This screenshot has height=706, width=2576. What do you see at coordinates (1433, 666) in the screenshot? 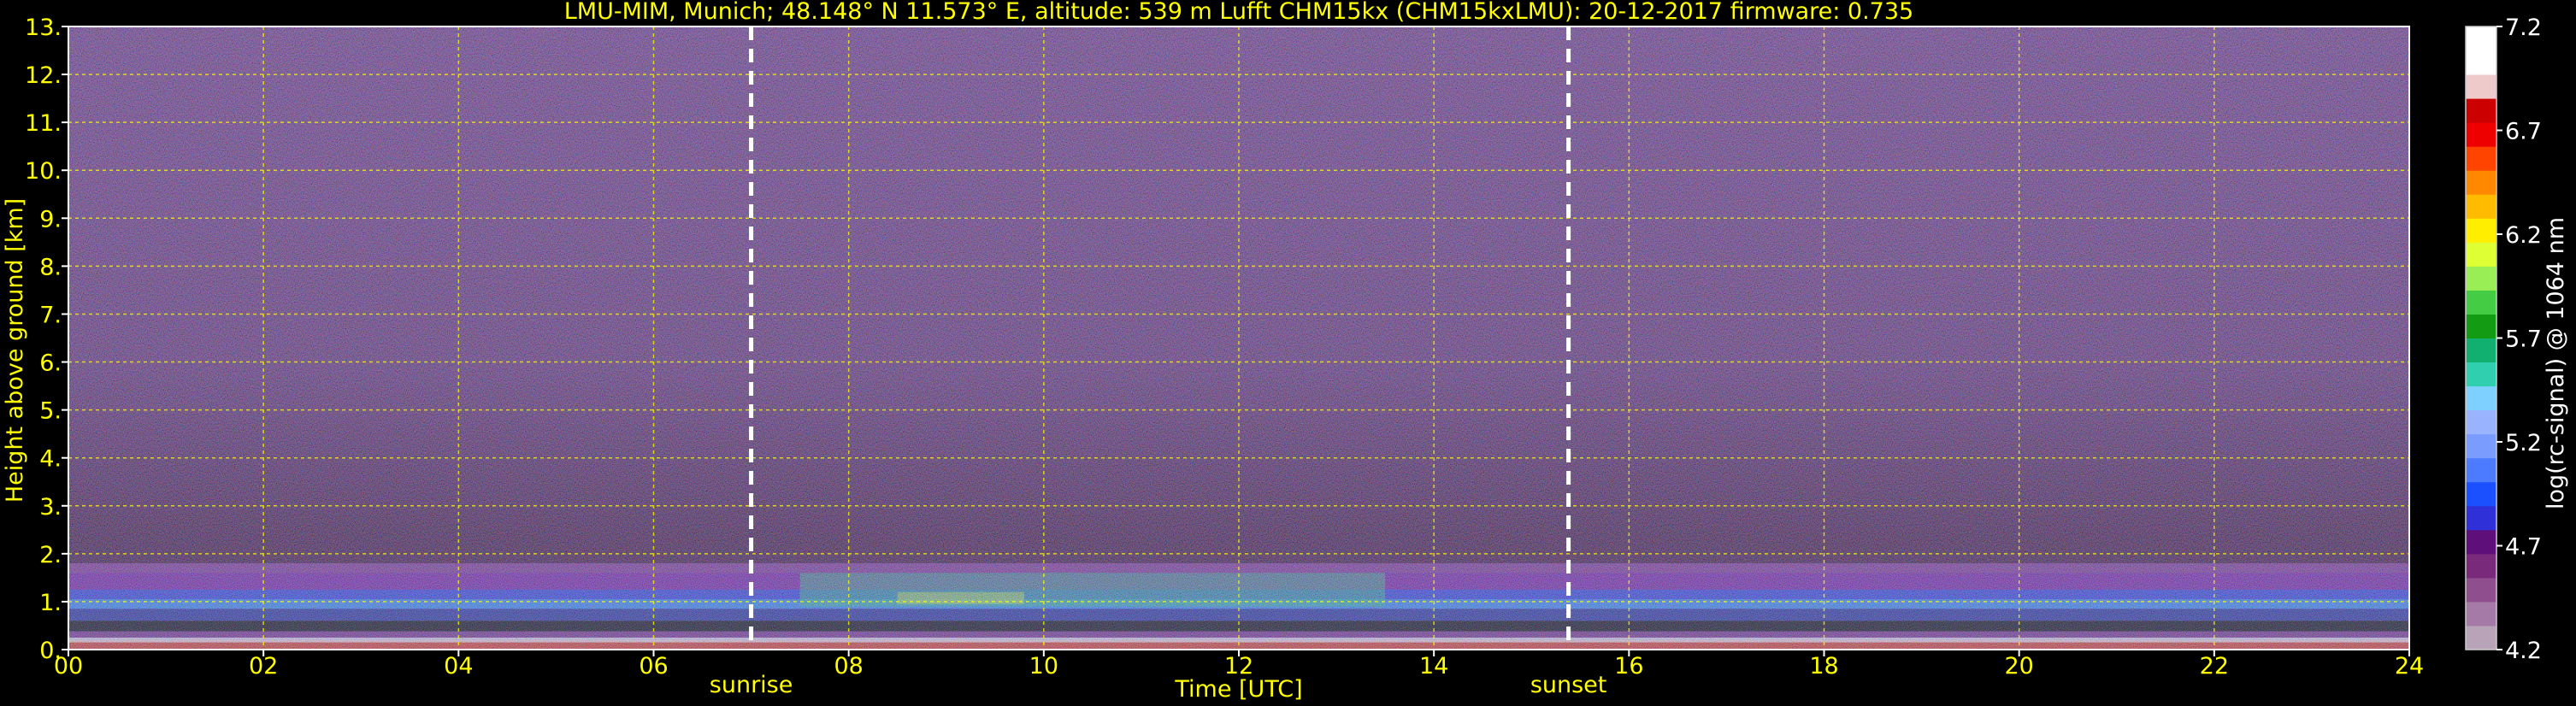
I see `x-tick-label: 14` at bounding box center [1433, 666].